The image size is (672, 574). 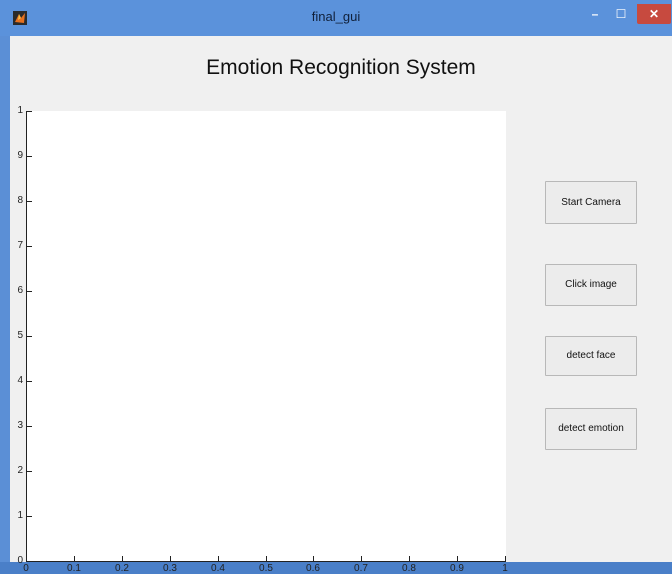 I want to click on y-tick-label: 2, so click(x=20, y=470).